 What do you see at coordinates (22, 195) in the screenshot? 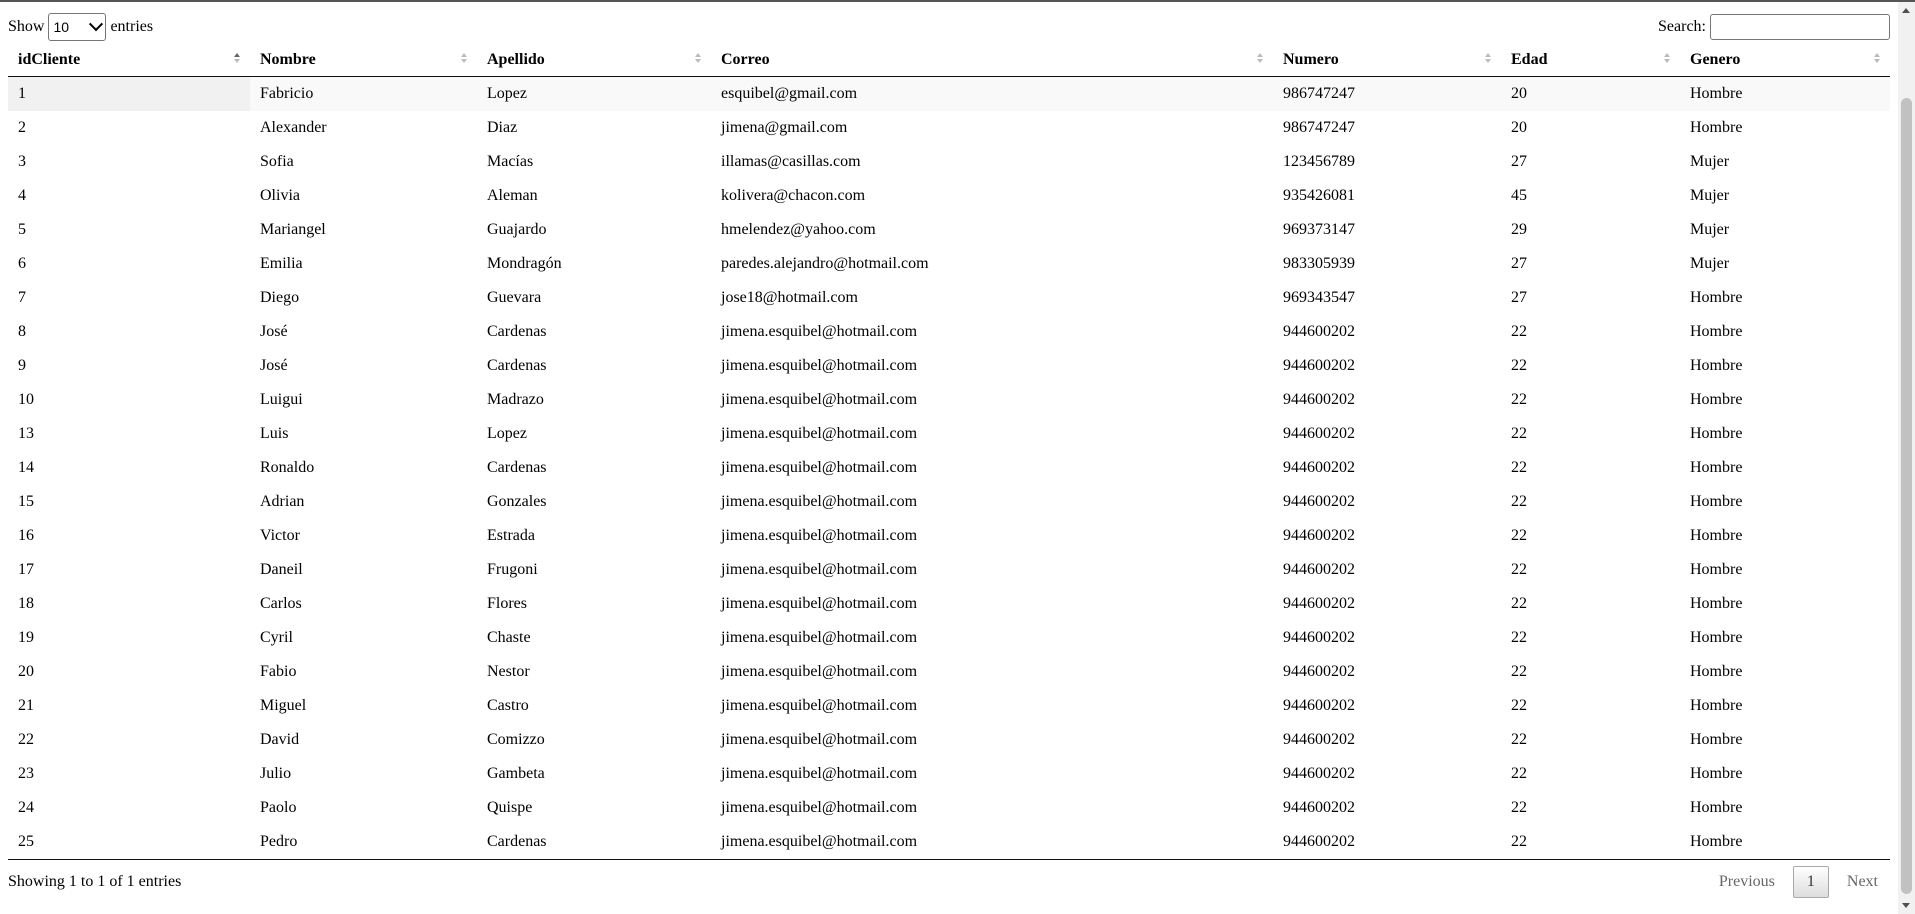
I see `cell-idcliente: 4` at bounding box center [22, 195].